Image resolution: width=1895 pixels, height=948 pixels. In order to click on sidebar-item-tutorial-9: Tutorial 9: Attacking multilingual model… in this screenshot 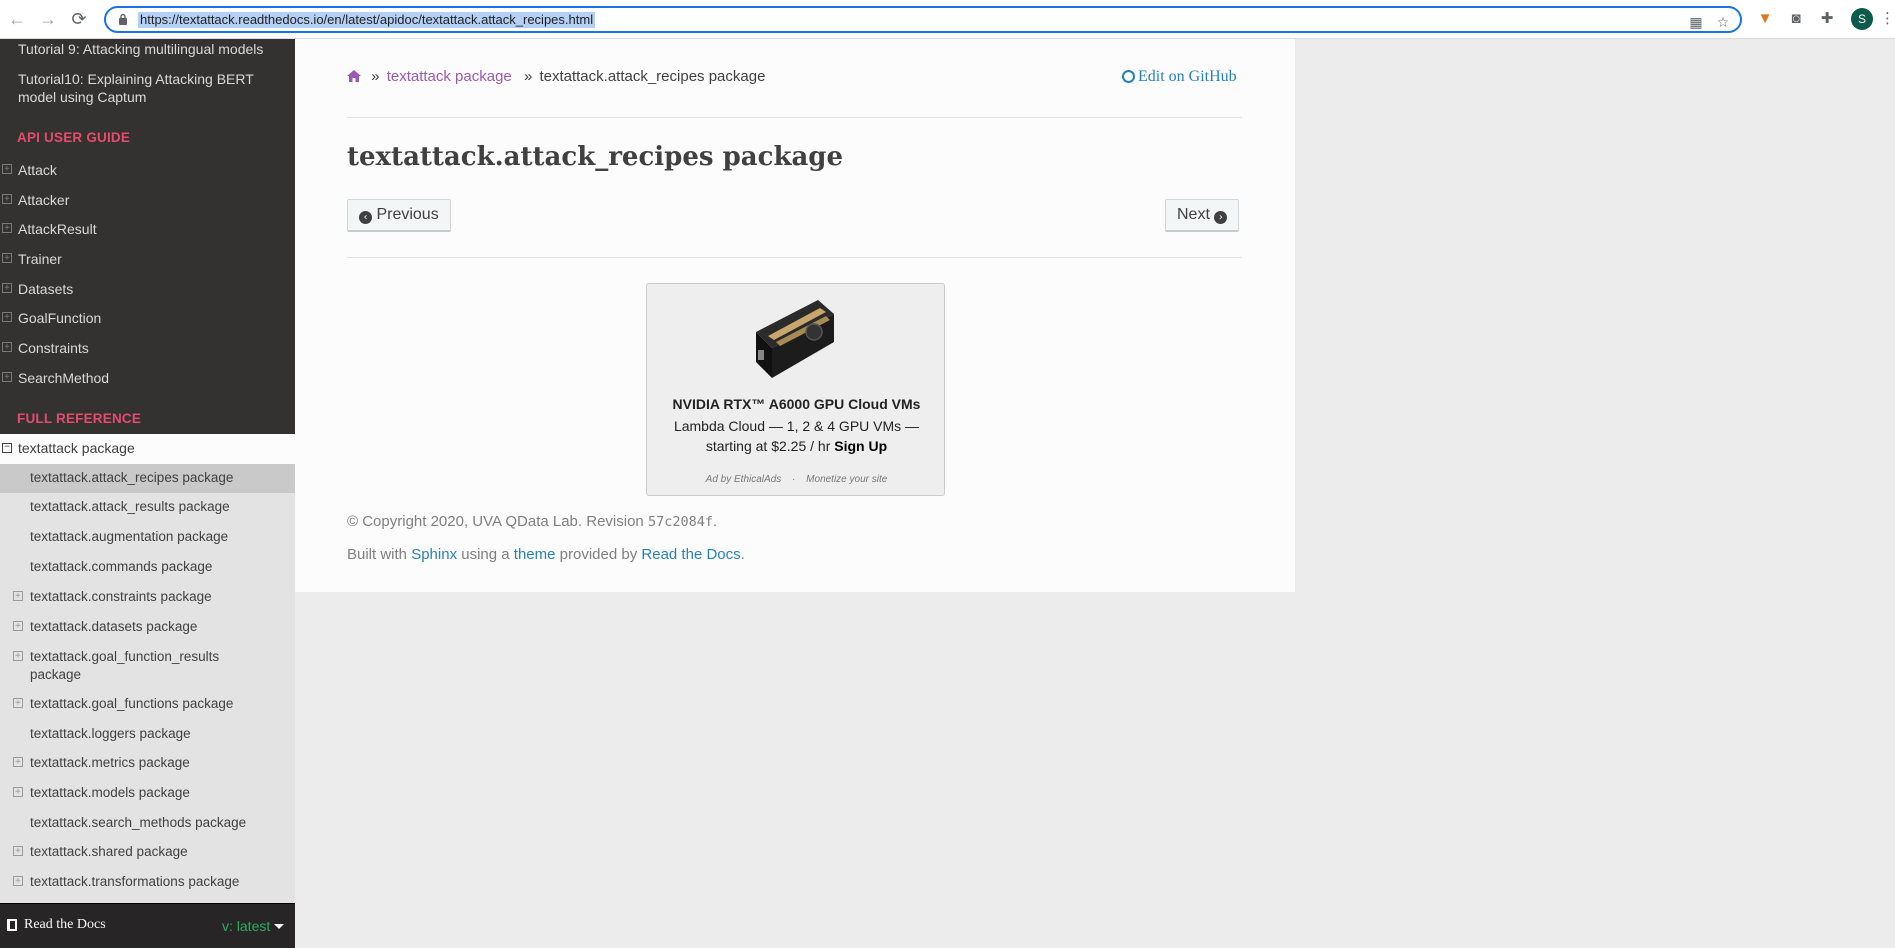, I will do `click(140, 49)`.